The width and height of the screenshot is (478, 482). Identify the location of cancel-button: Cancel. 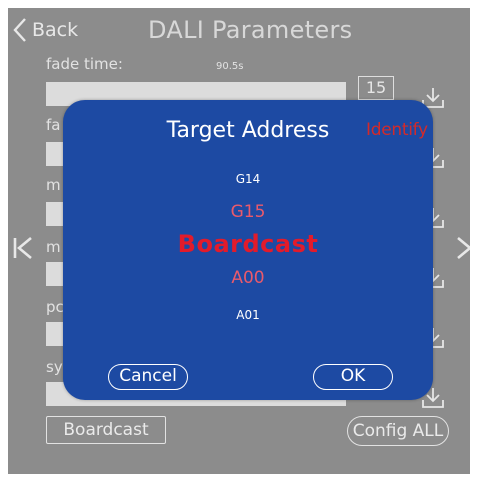
(148, 377).